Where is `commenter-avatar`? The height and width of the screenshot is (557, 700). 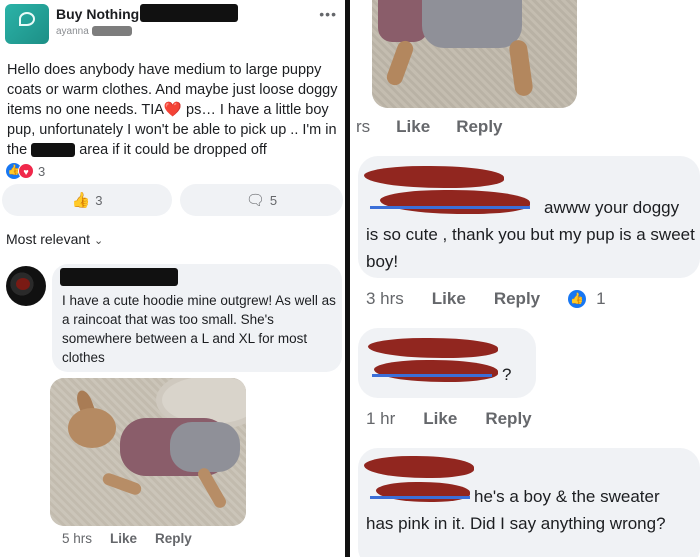
commenter-avatar is located at coordinates (26, 286).